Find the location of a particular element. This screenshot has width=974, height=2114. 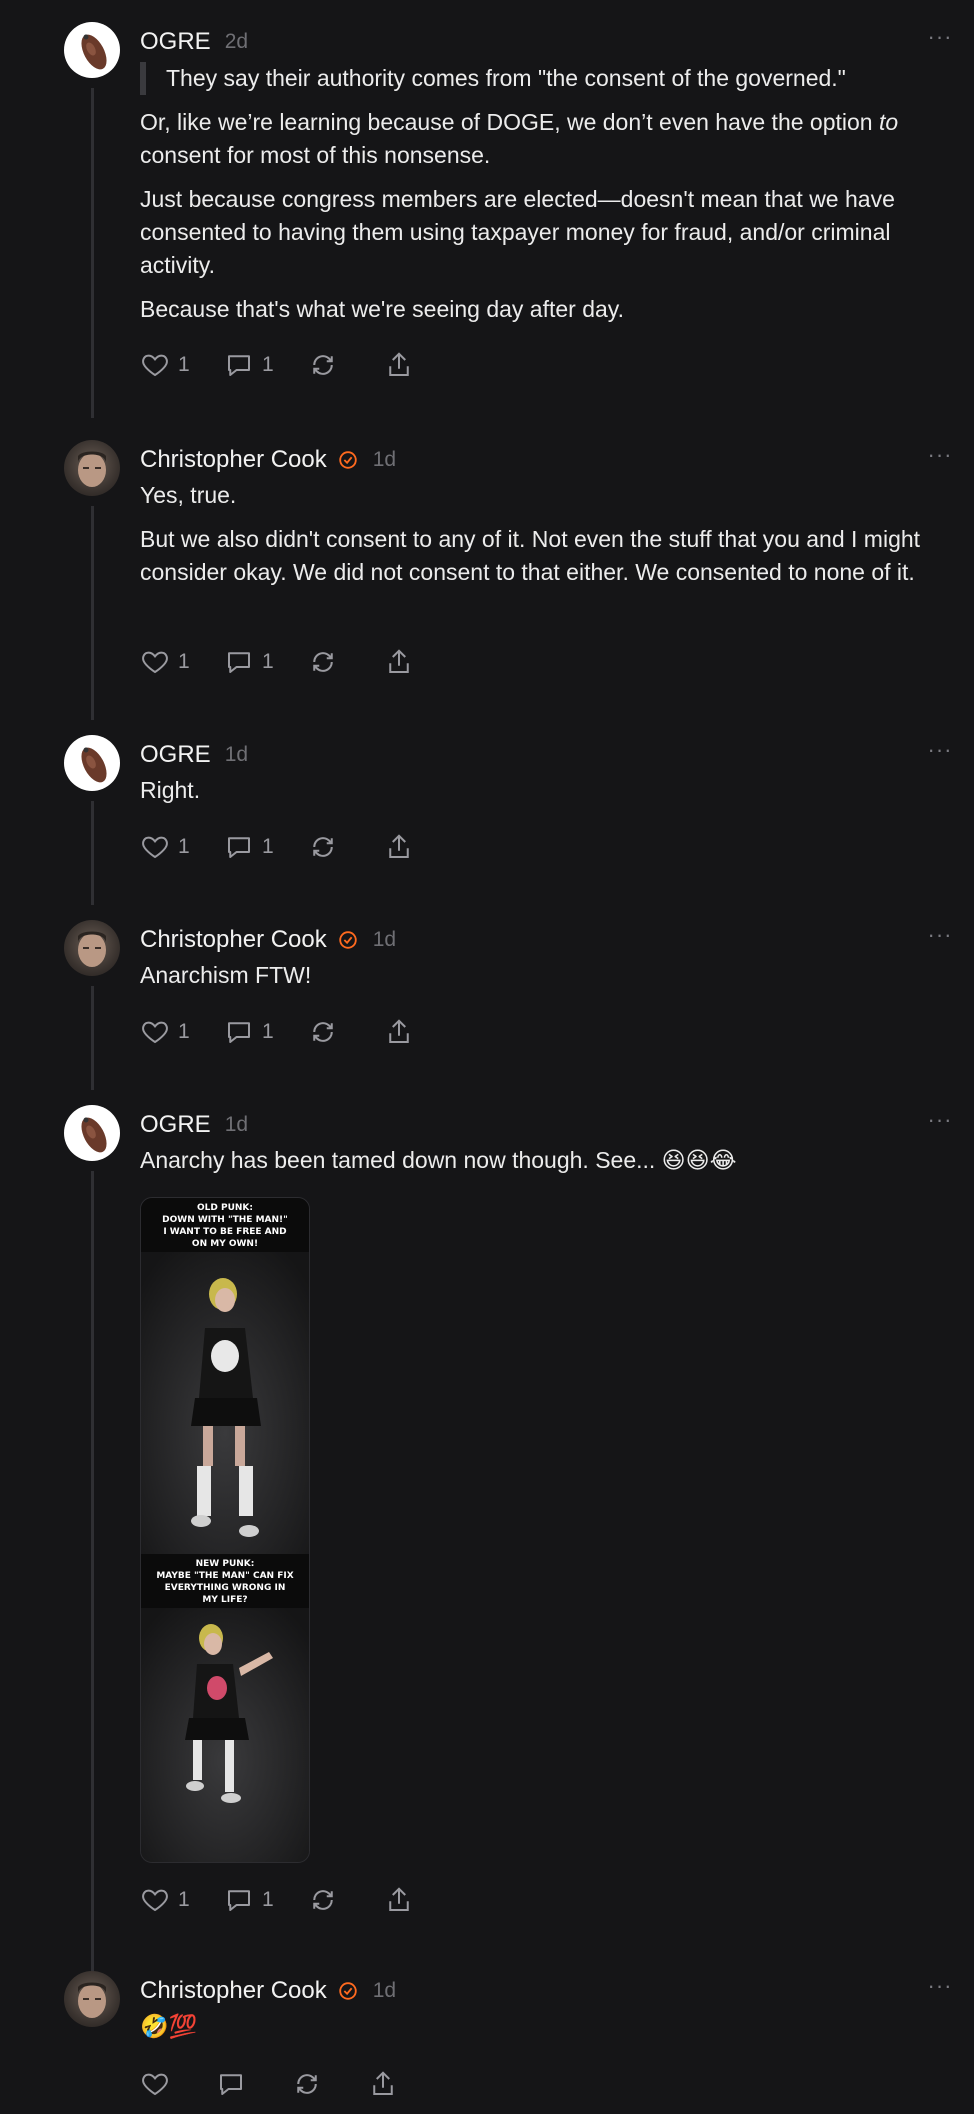

paragraph: 🤣💯 is located at coordinates (169, 2026).